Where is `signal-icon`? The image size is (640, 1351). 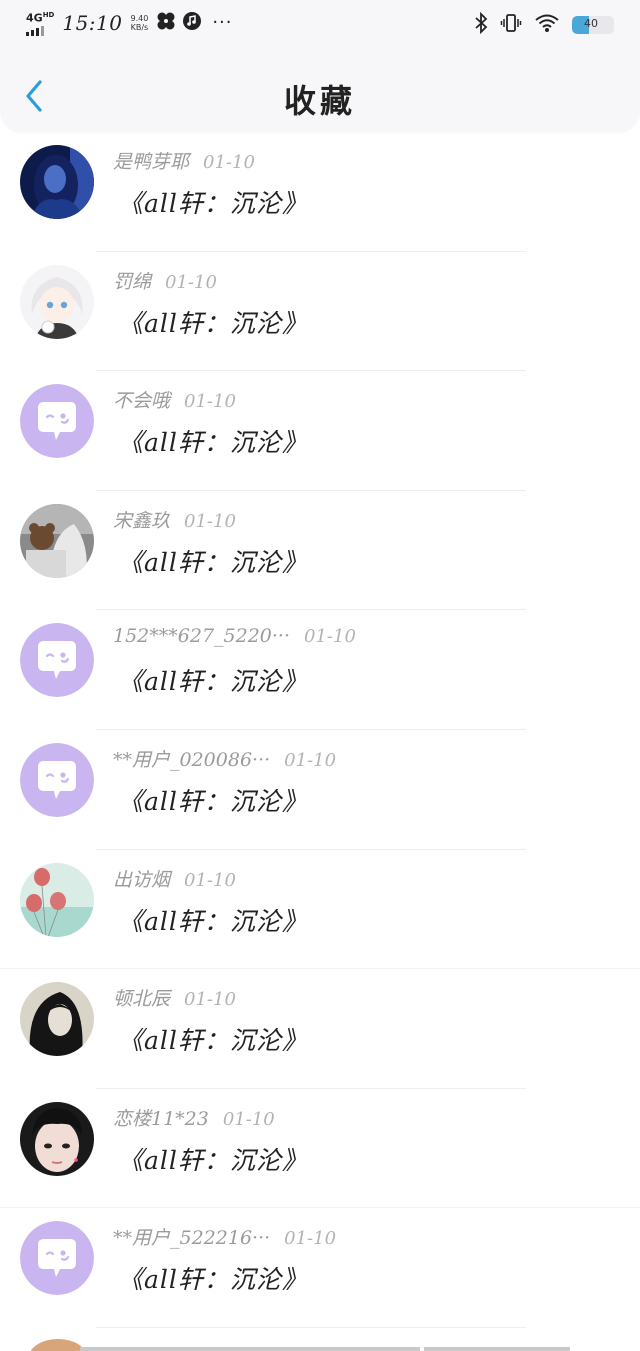
signal-icon is located at coordinates (40, 30).